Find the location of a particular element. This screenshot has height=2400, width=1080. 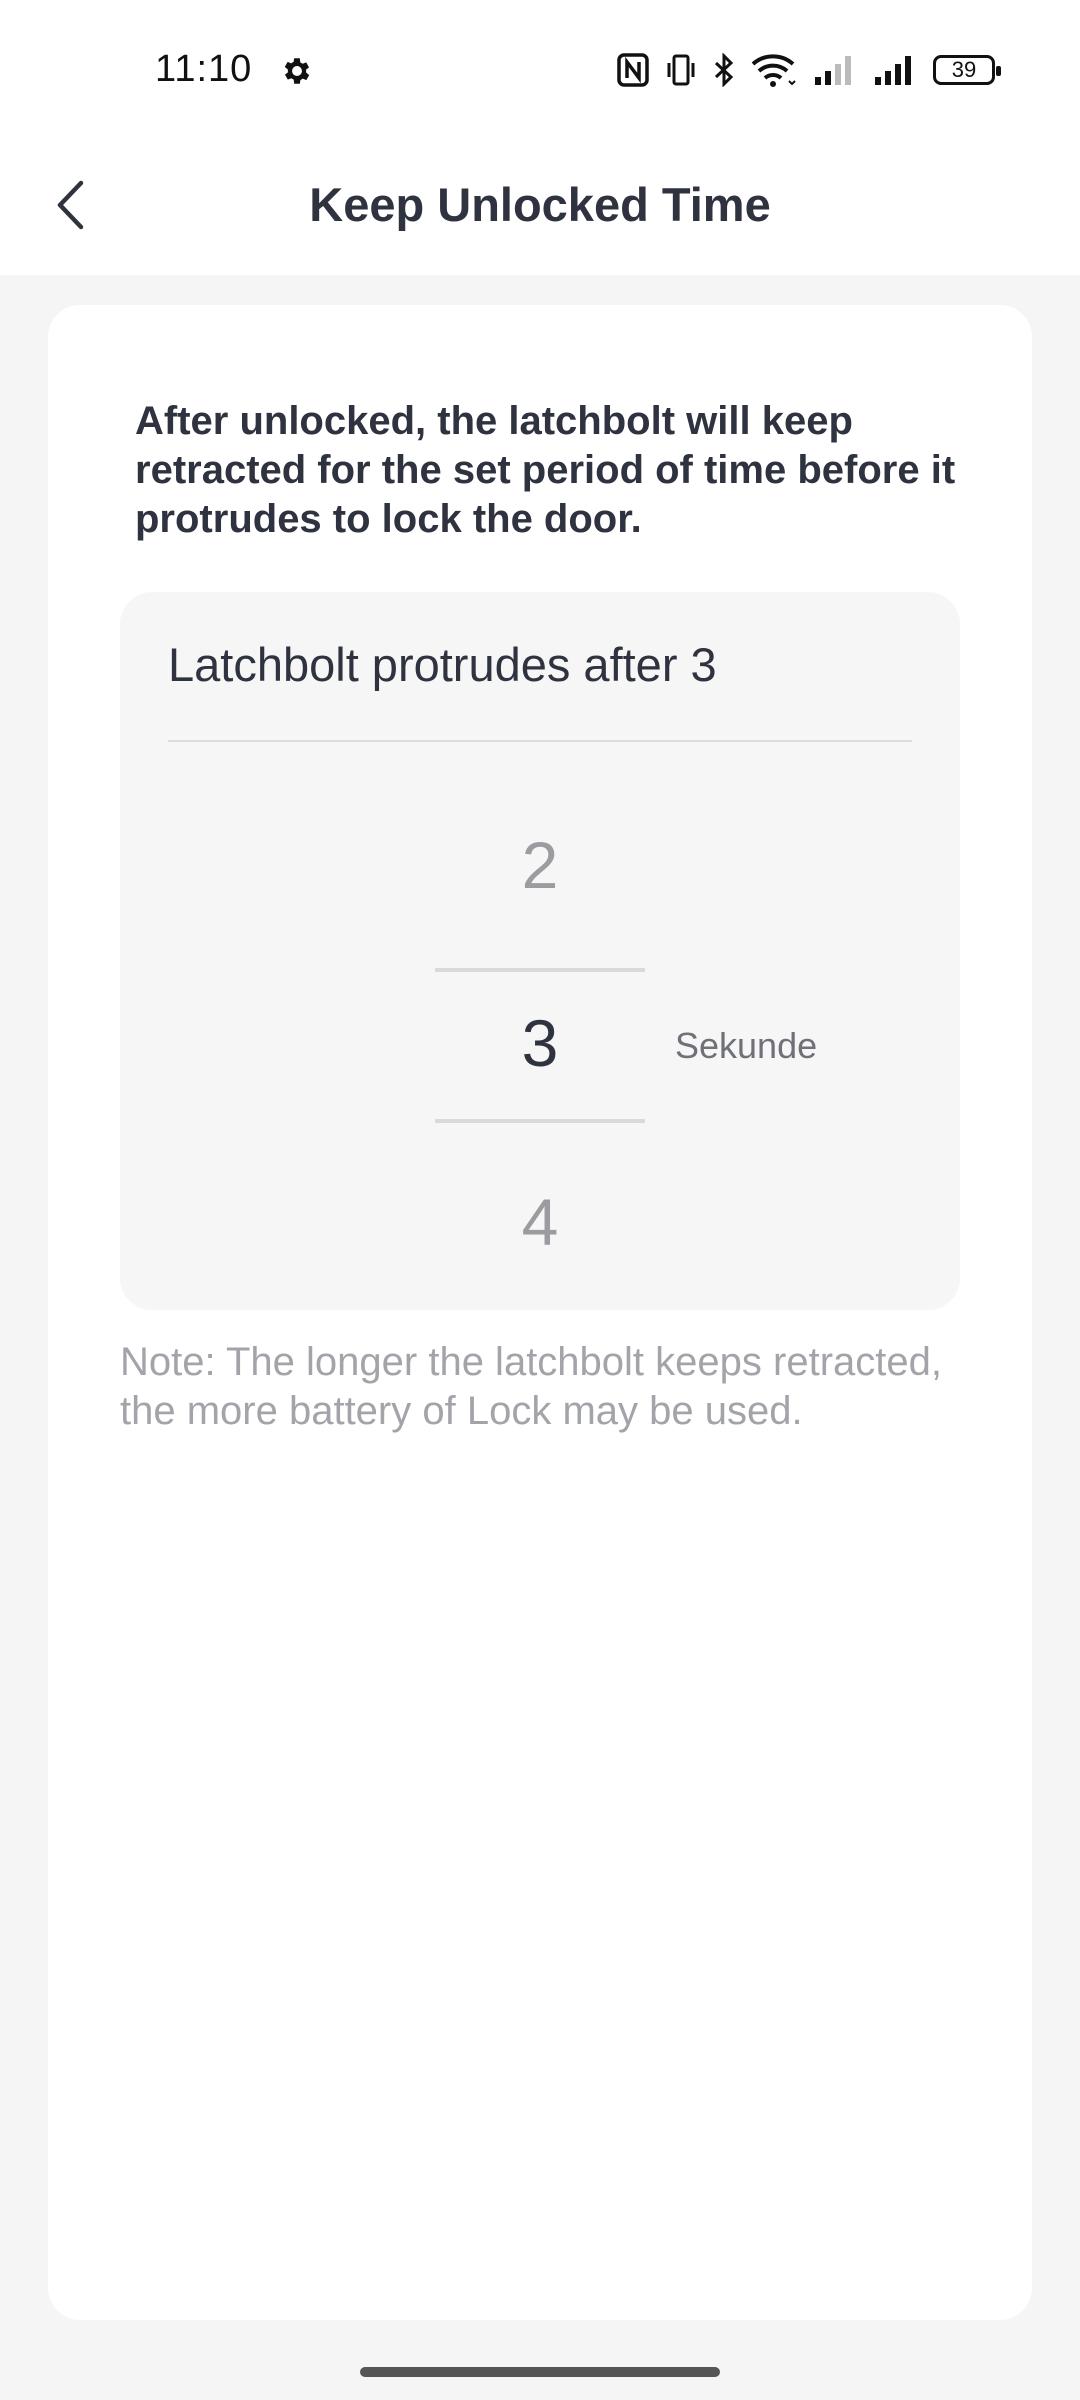

page-title: Keep Unlocked Time is located at coordinates (540, 204).